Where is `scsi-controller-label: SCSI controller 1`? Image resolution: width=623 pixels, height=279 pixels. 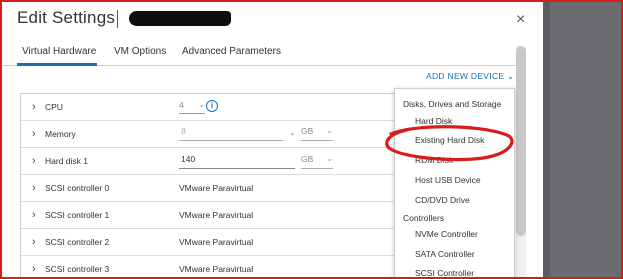 scsi-controller-label: SCSI controller 1 is located at coordinates (77, 215).